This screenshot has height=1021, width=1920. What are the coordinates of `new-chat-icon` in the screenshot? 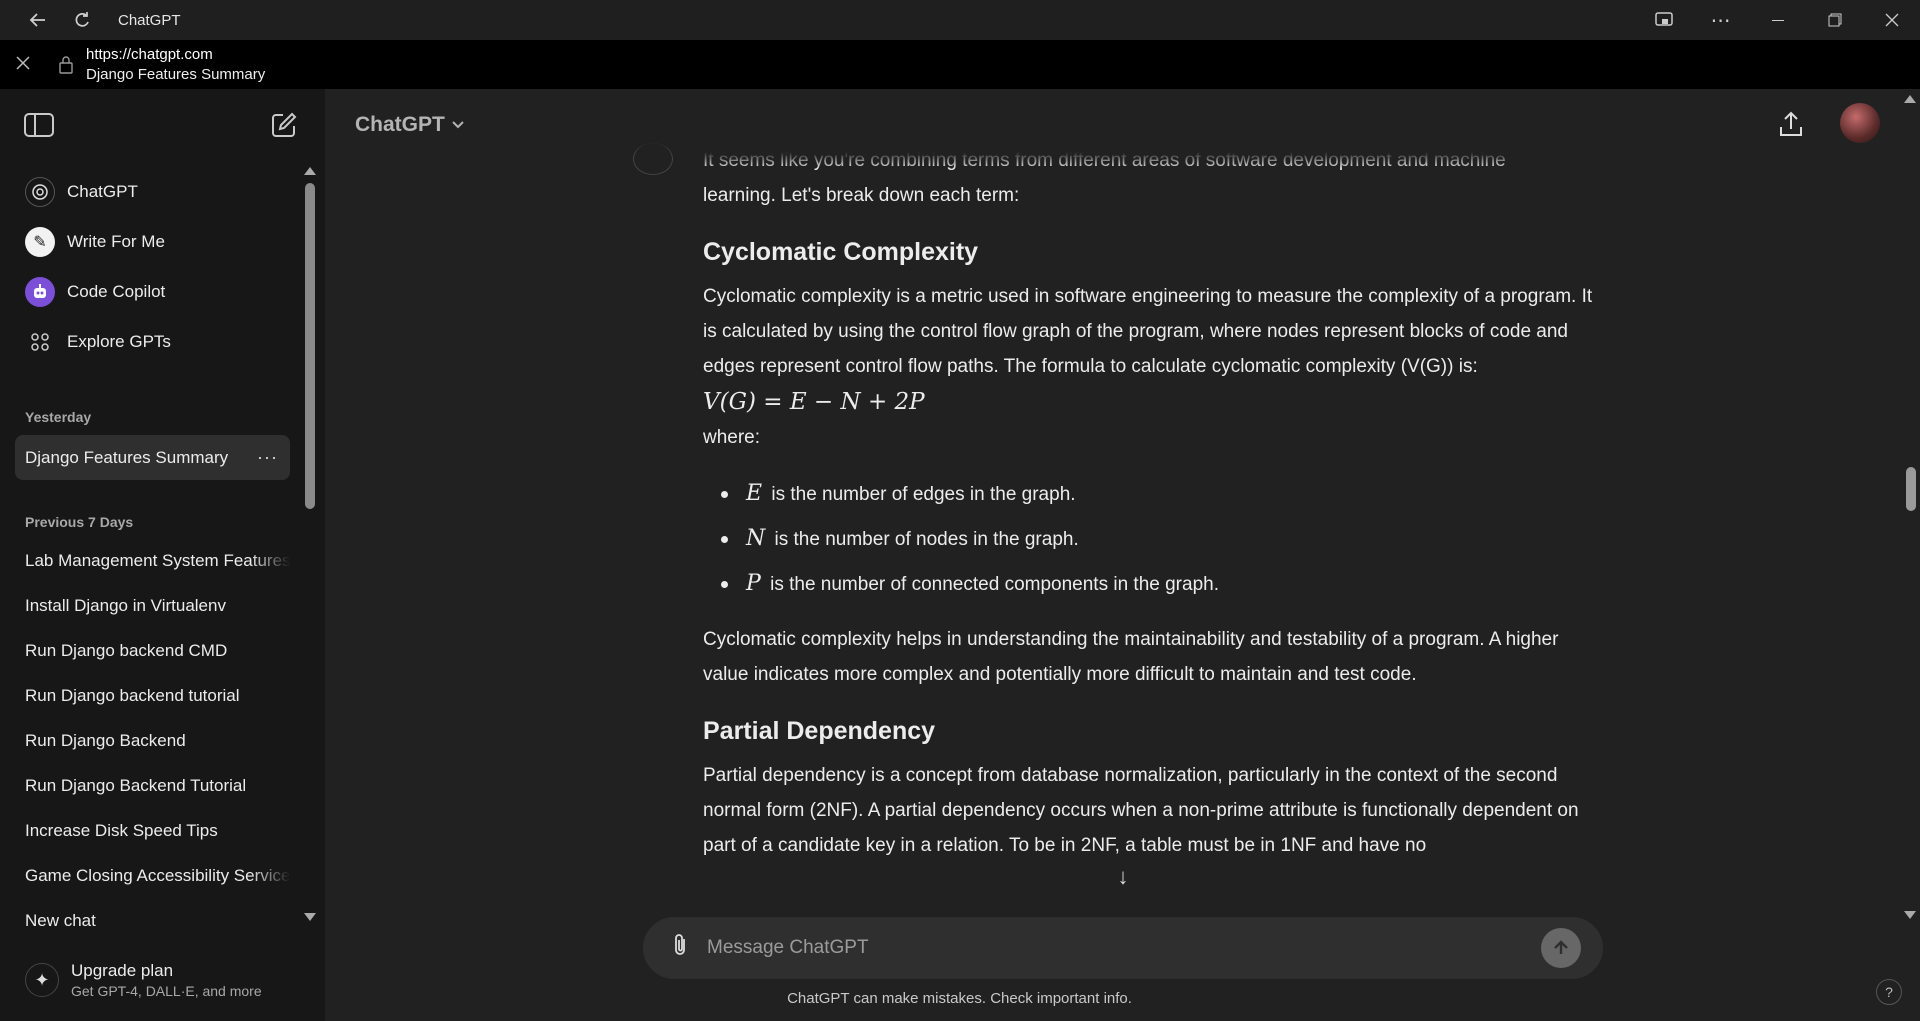 It's located at (284, 124).